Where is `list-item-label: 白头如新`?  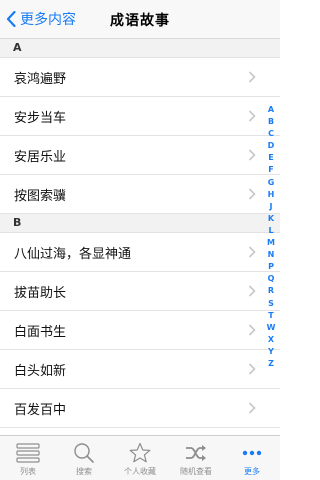 list-item-label: 白头如新 is located at coordinates (40, 371).